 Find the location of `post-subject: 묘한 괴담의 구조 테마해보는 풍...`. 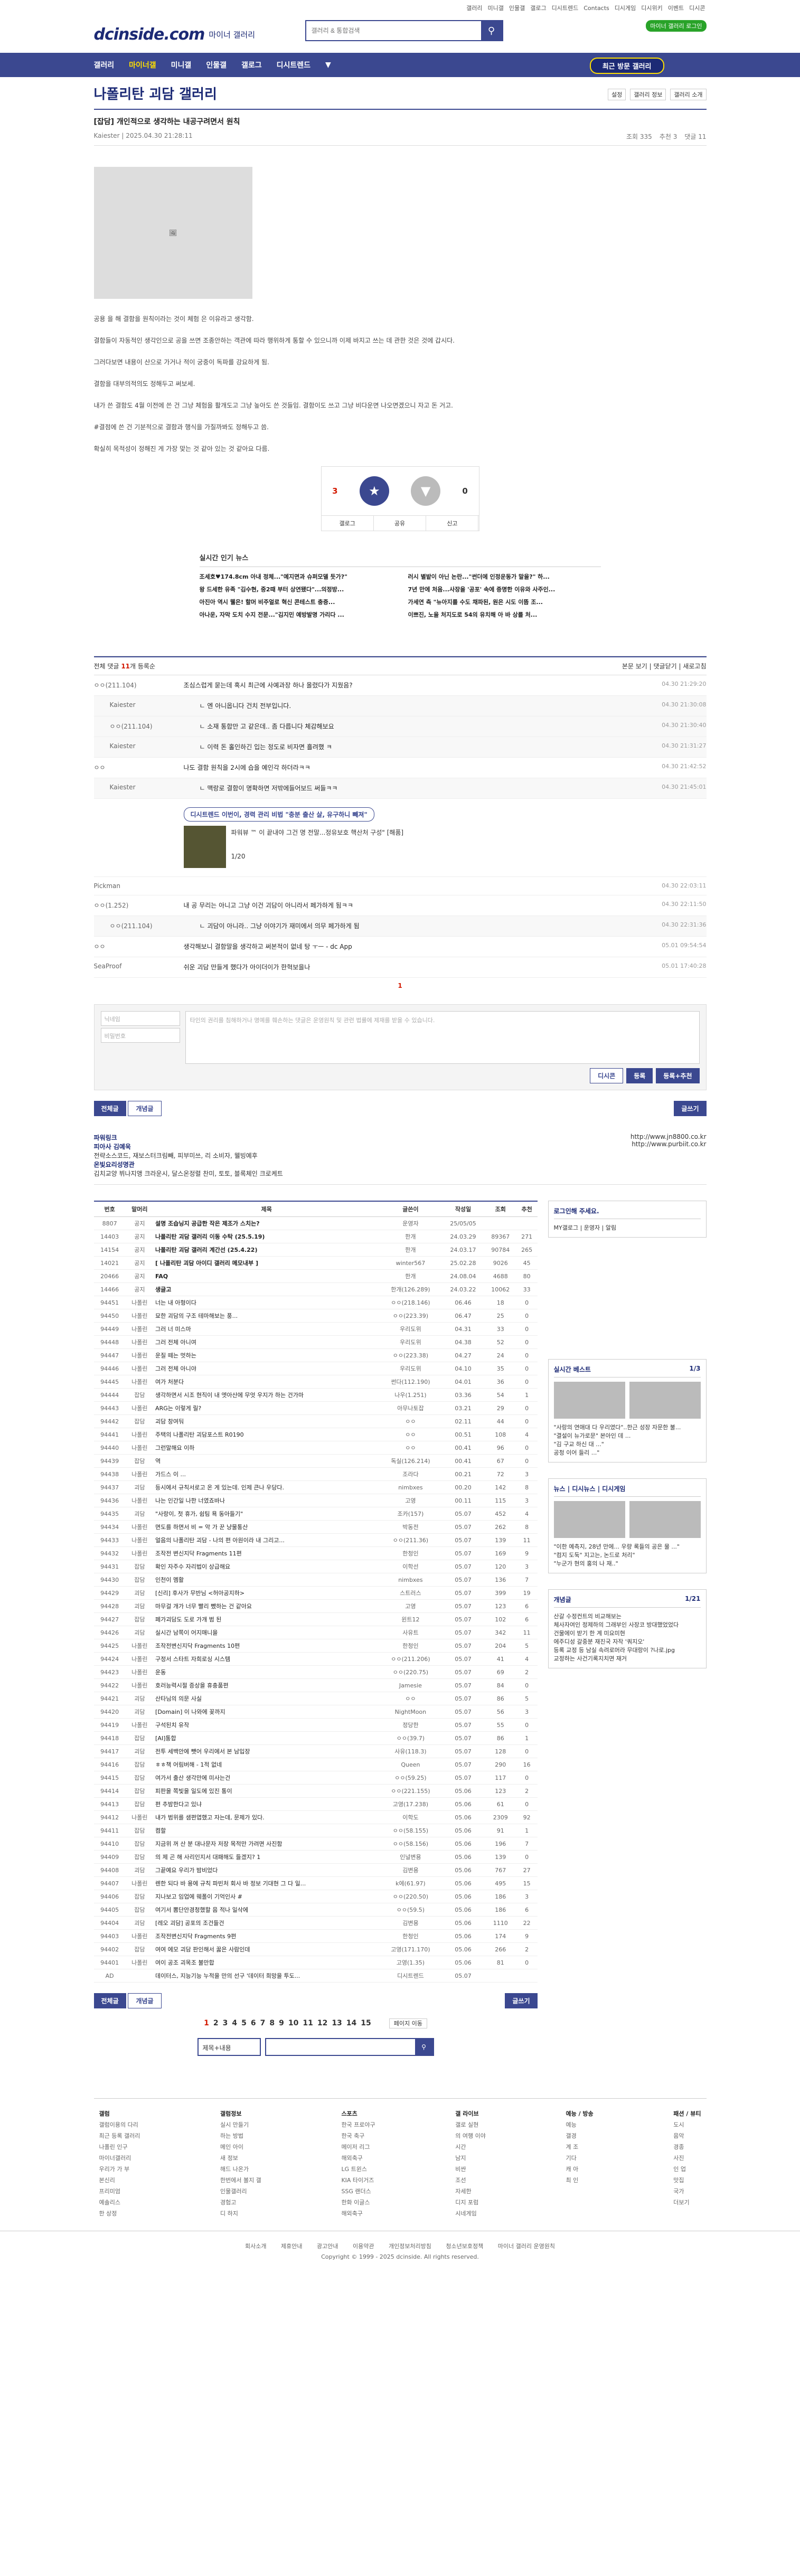

post-subject: 묘한 괴담의 구조 테마해보는 풍... is located at coordinates (267, 1316).